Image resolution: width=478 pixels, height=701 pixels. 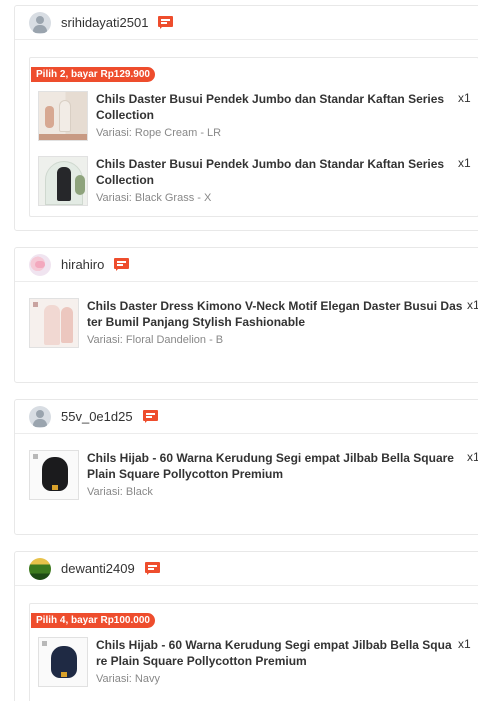 I want to click on bundle-promo-badge: Pilih 2, bayar Rp129.900, so click(x=93, y=74).